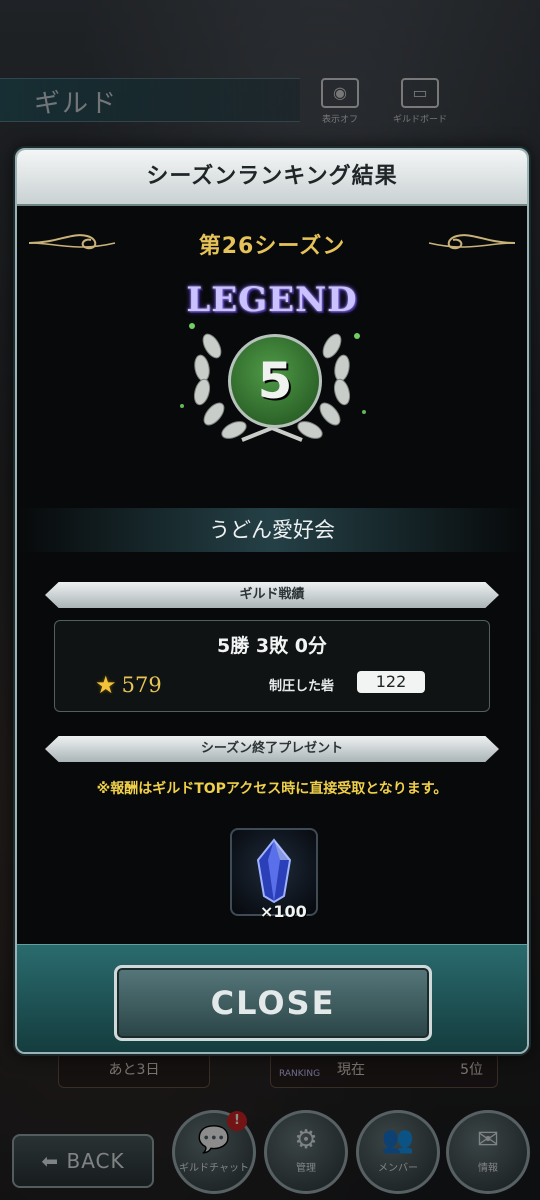 This screenshot has height=1200, width=540. I want to click on legend-tier-label: LEGEND, so click(272, 300).